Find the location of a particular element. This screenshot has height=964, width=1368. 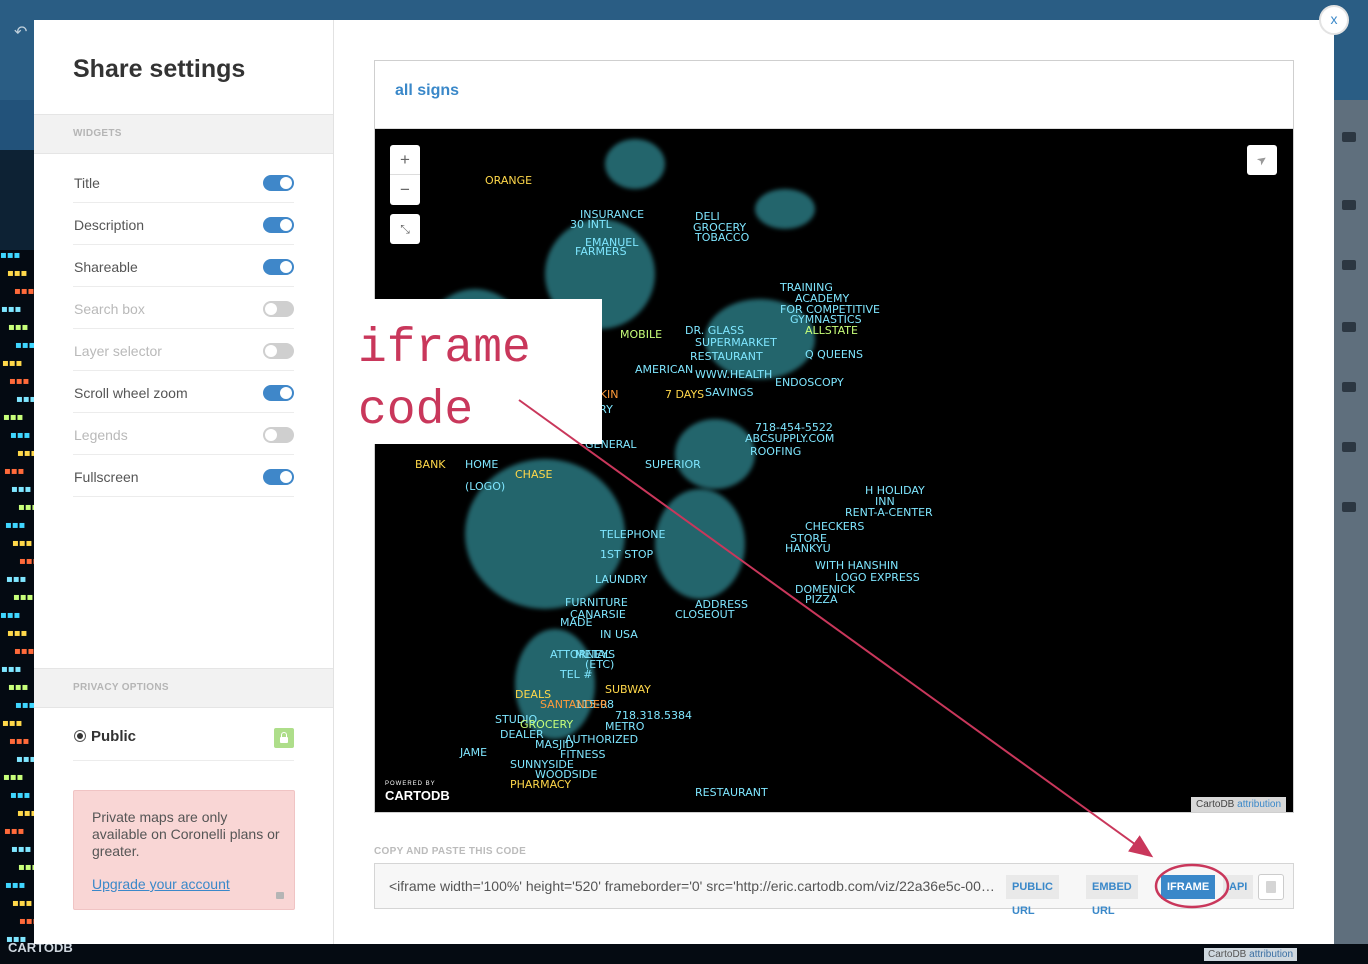

map-attribution: CartoDB attribution is located at coordinates (1239, 804).